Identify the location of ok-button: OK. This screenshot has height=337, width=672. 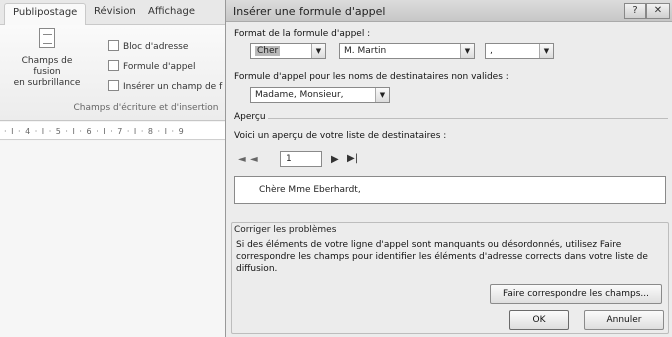
(539, 320).